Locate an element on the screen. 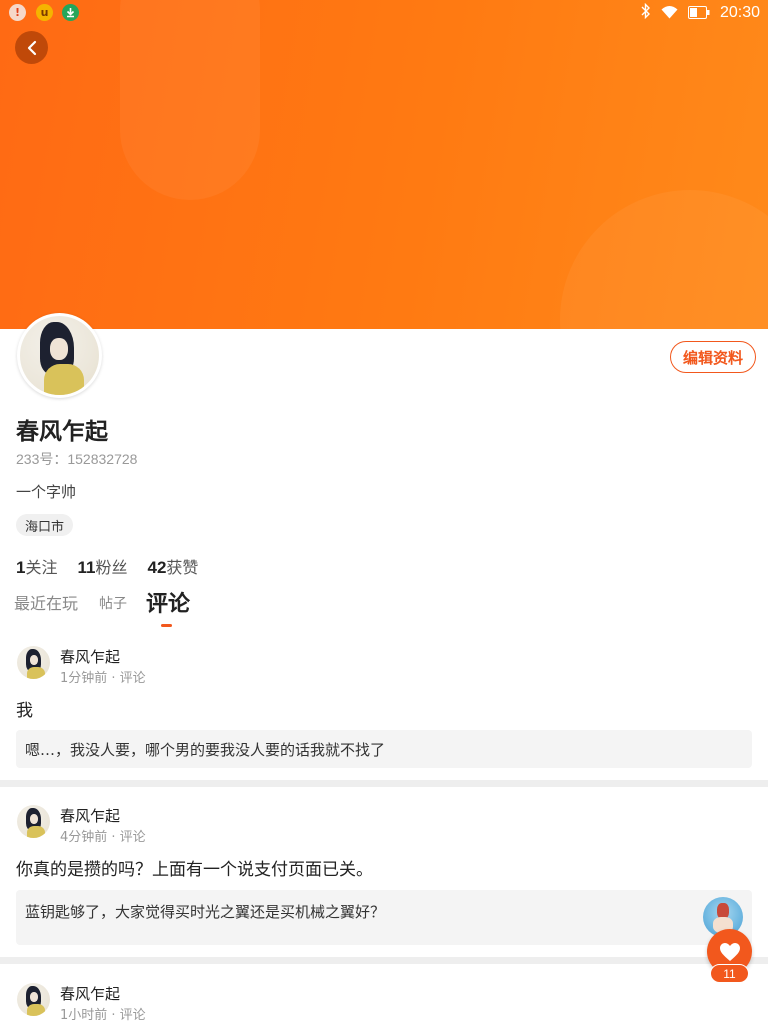 The image size is (768, 1024). comment-meta: 1分钟前 · 评论 is located at coordinates (103, 678).